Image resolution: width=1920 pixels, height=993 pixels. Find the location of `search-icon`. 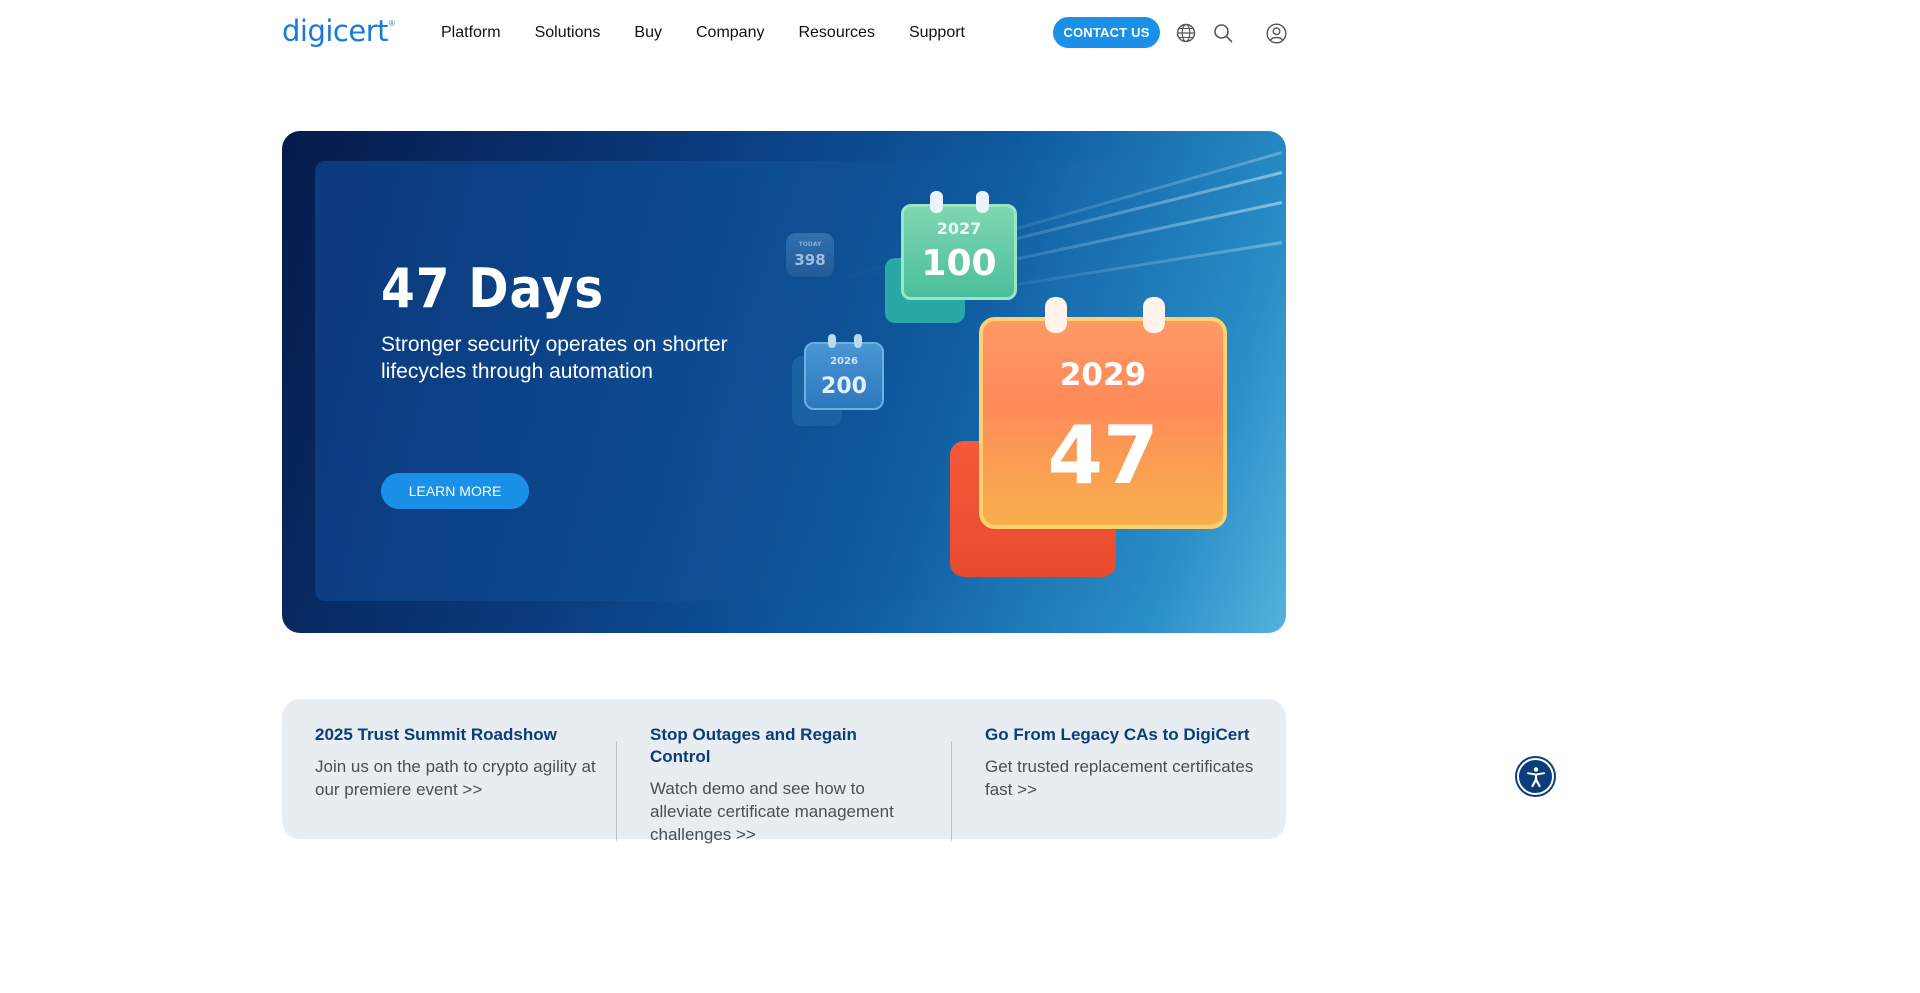

search-icon is located at coordinates (1223, 33).